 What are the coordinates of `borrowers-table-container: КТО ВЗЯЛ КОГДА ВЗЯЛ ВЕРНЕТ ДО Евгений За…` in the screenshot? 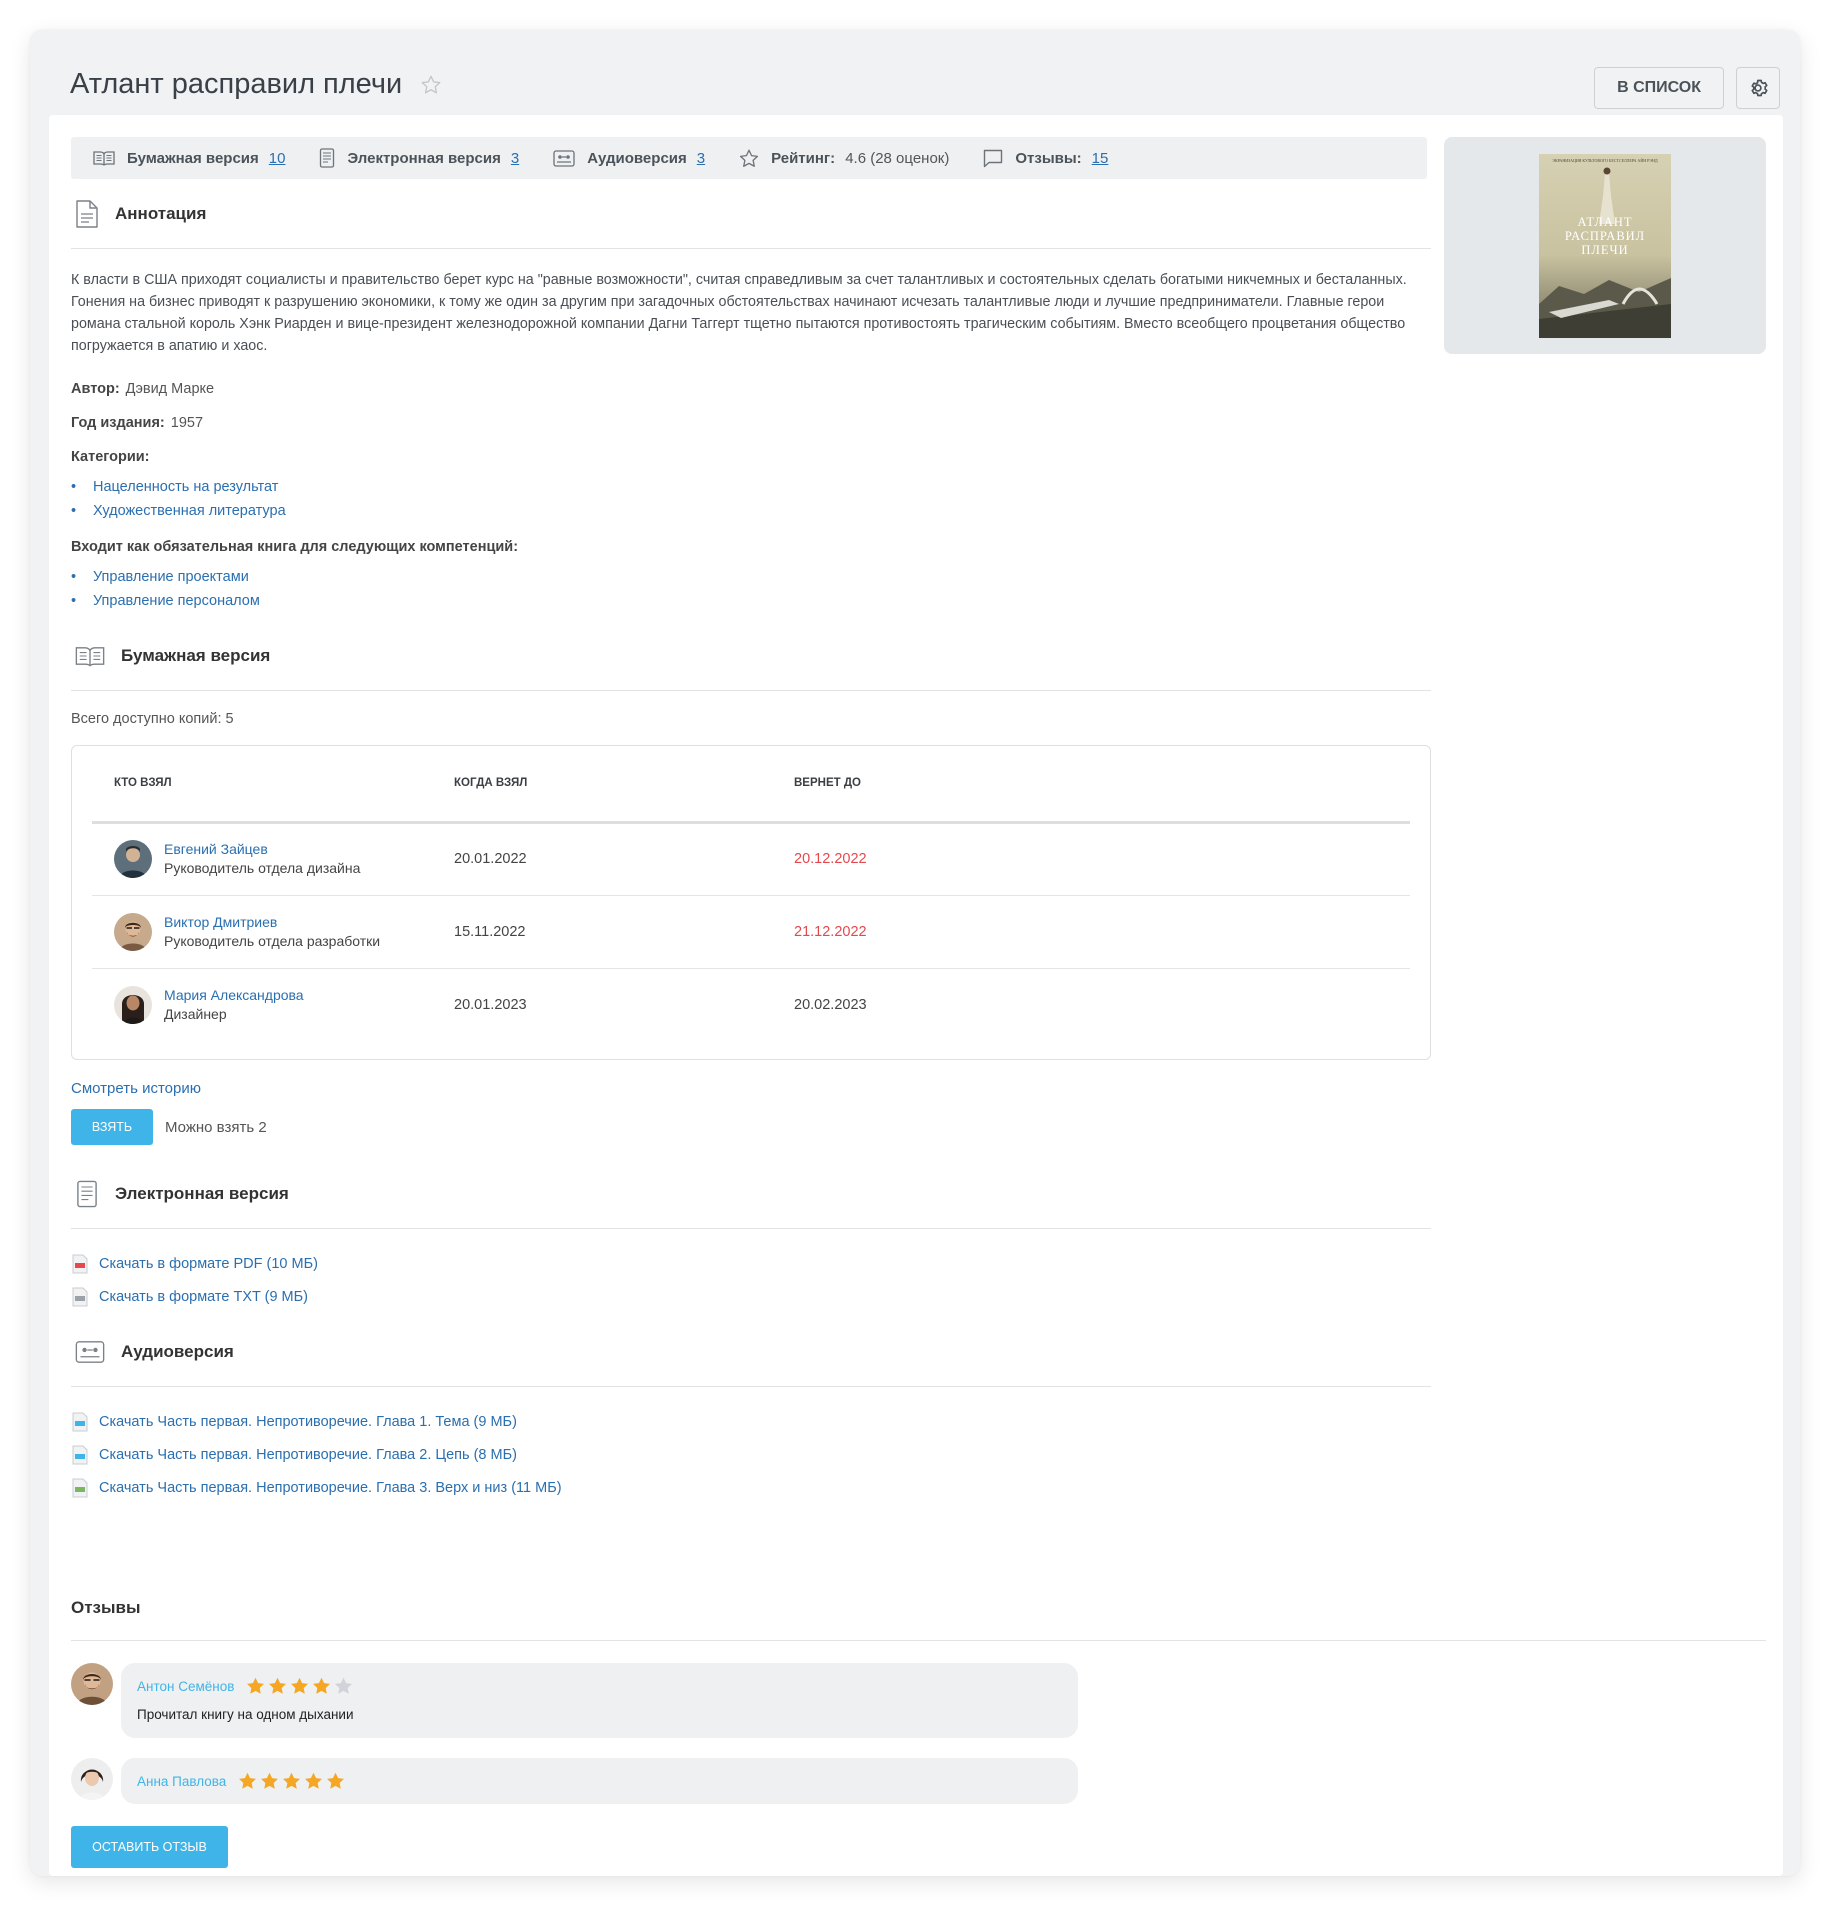 It's located at (751, 902).